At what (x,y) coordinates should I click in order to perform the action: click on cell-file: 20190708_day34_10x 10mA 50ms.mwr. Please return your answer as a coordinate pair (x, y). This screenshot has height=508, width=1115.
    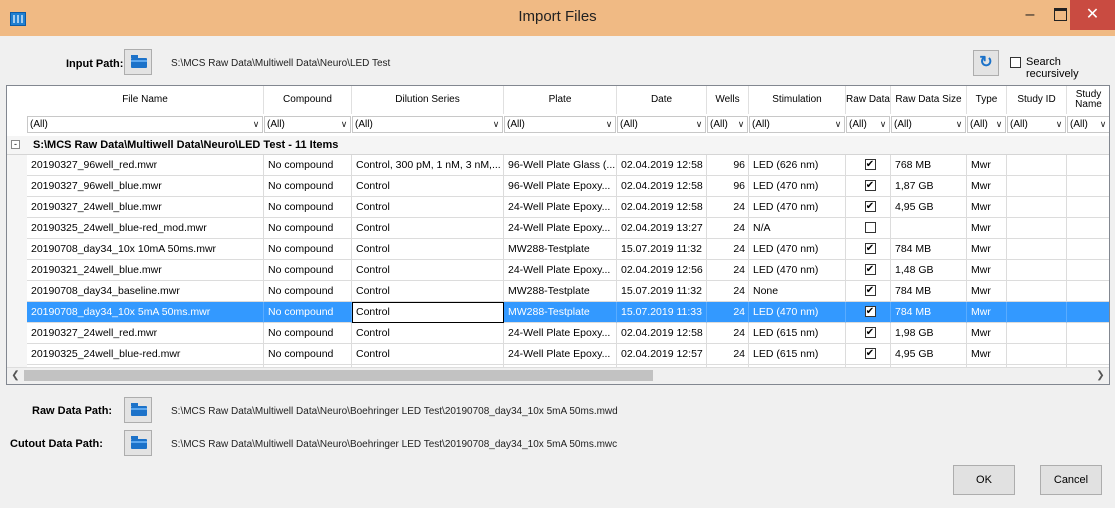
    Looking at the image, I should click on (145, 249).